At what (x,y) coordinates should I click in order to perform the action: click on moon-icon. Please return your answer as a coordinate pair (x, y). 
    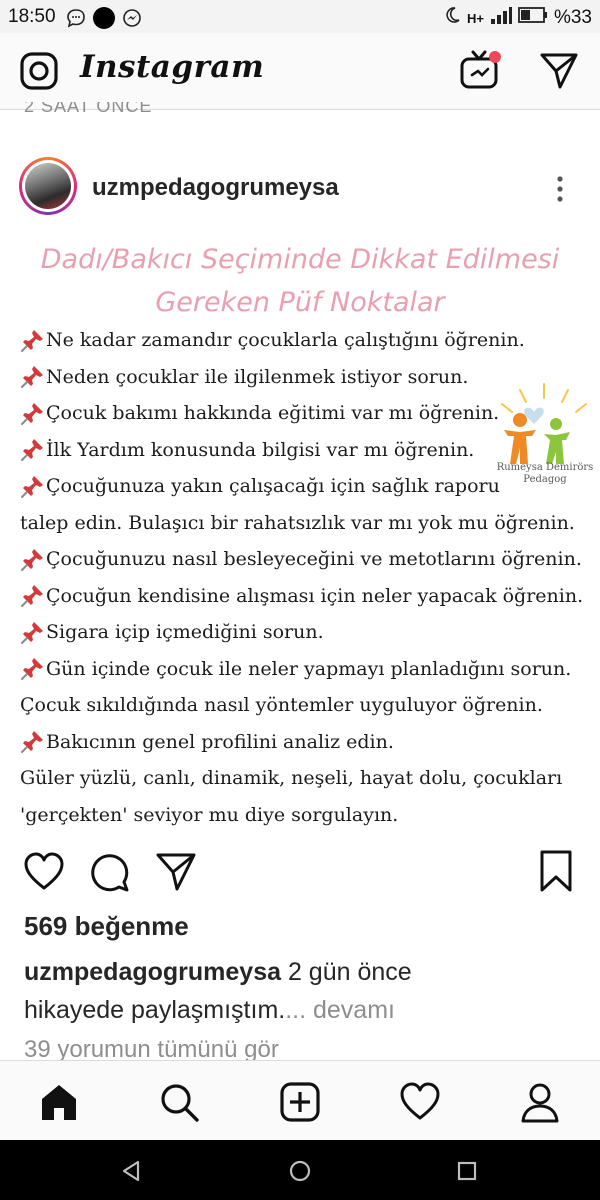
    Looking at the image, I should click on (452, 18).